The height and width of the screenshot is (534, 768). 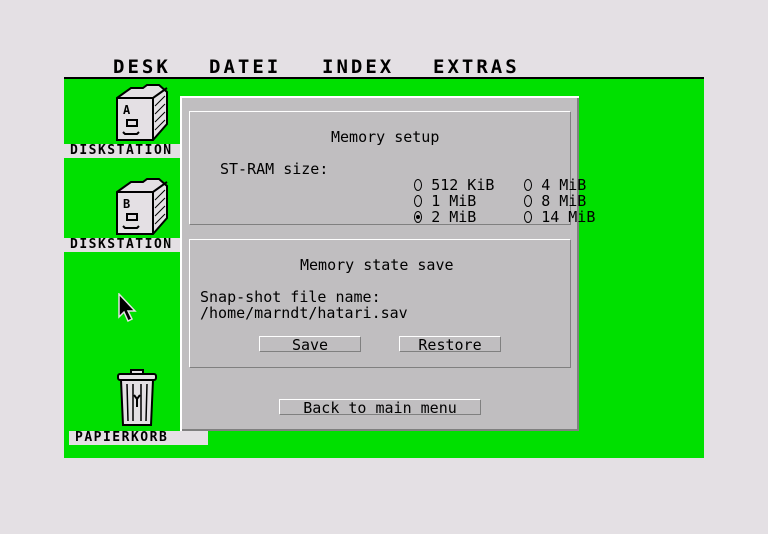 What do you see at coordinates (137, 210) in the screenshot?
I see `drive-b-icon: B` at bounding box center [137, 210].